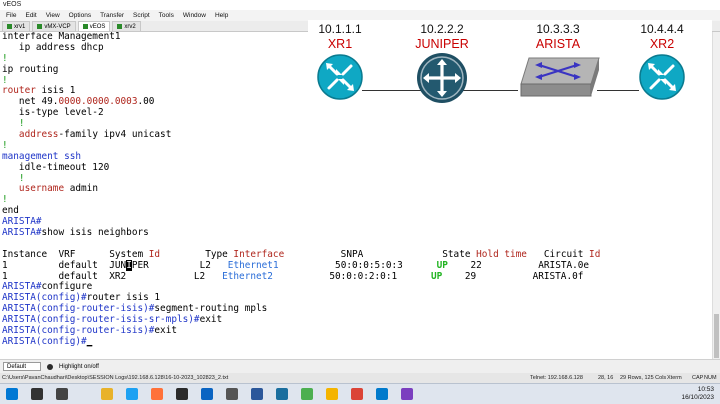  I want to click on gns3-icon, so click(307, 394).